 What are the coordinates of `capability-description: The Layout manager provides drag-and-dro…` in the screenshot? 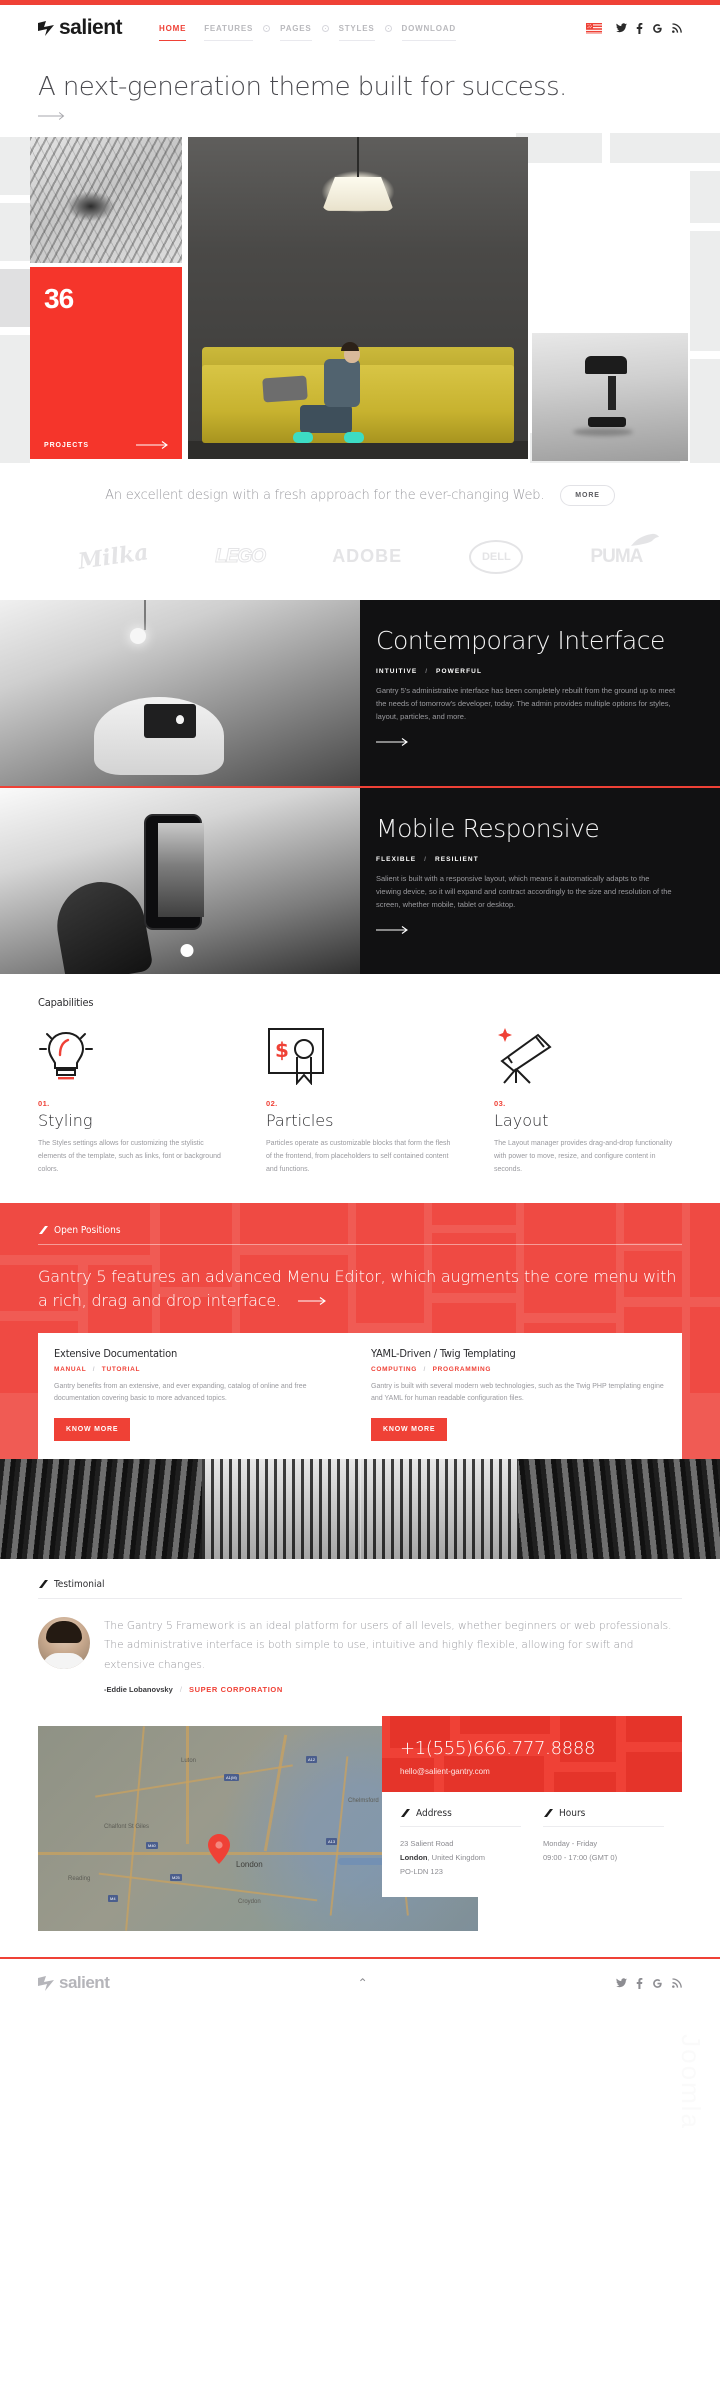 It's located at (583, 1156).